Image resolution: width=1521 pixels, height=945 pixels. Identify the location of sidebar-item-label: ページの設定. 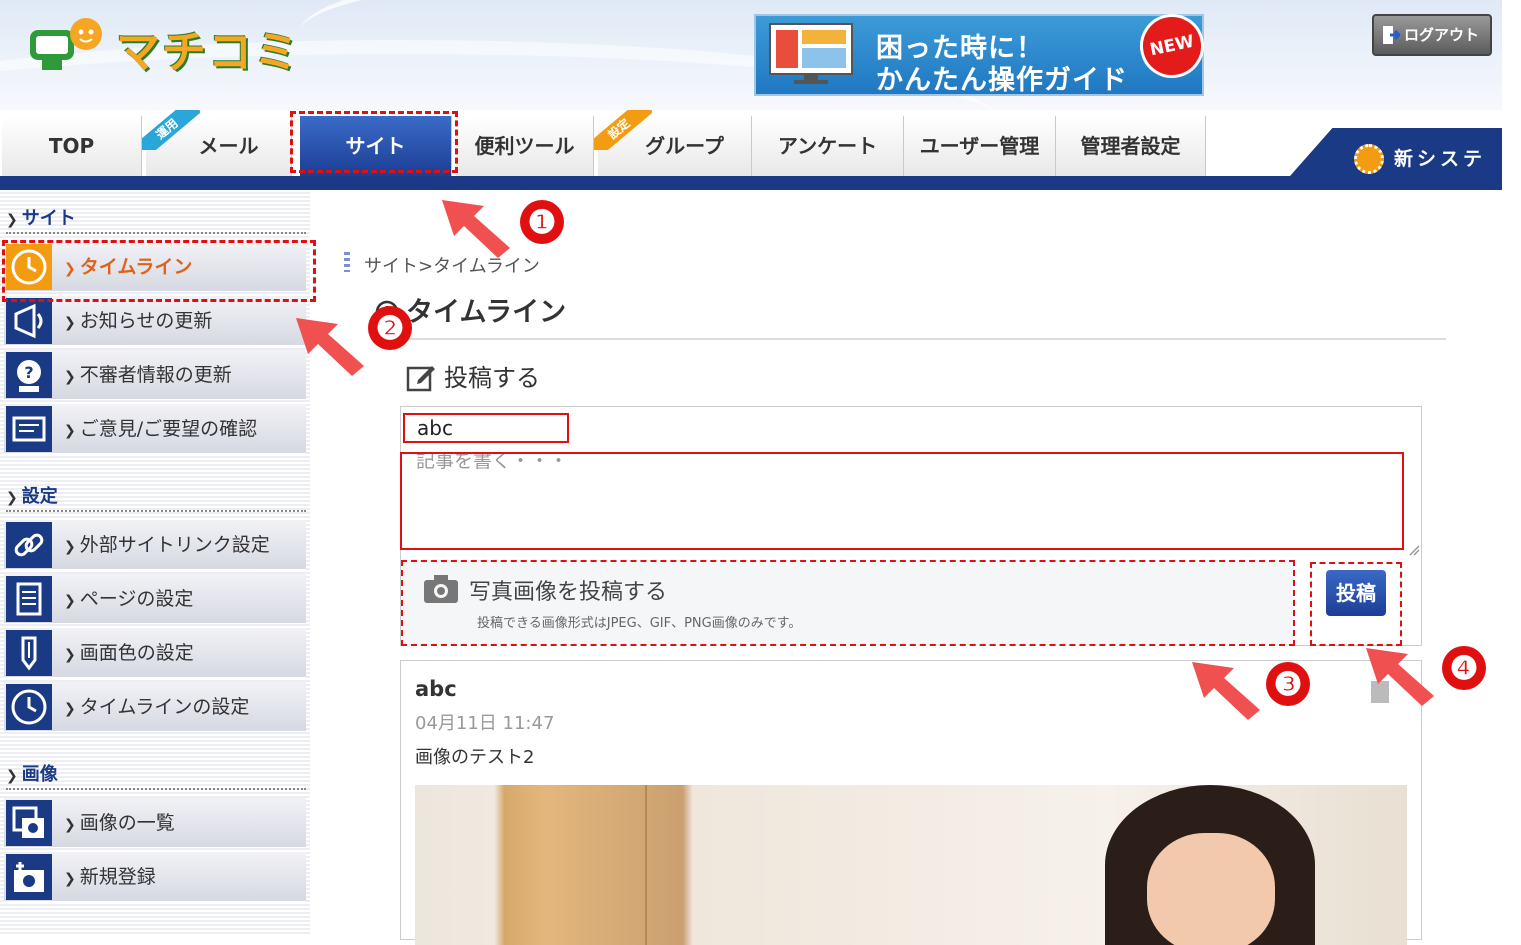
(136, 599).